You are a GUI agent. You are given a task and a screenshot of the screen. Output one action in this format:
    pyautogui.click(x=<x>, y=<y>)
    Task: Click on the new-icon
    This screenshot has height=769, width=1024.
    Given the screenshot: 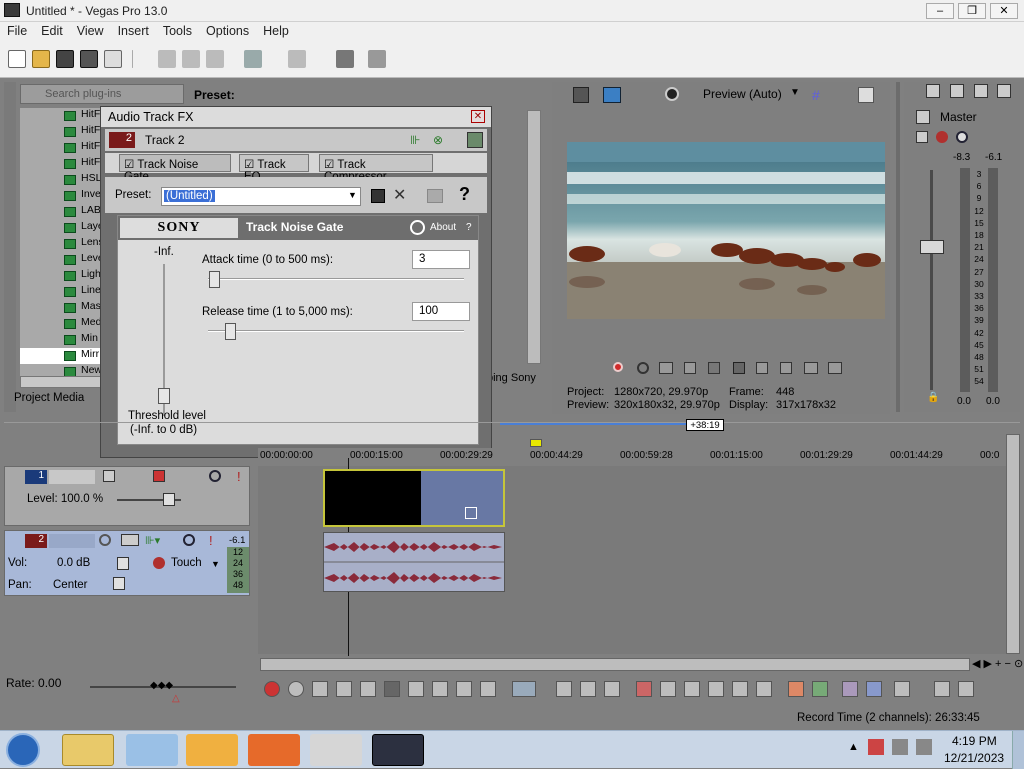 What is the action you would take?
    pyautogui.click(x=17, y=59)
    